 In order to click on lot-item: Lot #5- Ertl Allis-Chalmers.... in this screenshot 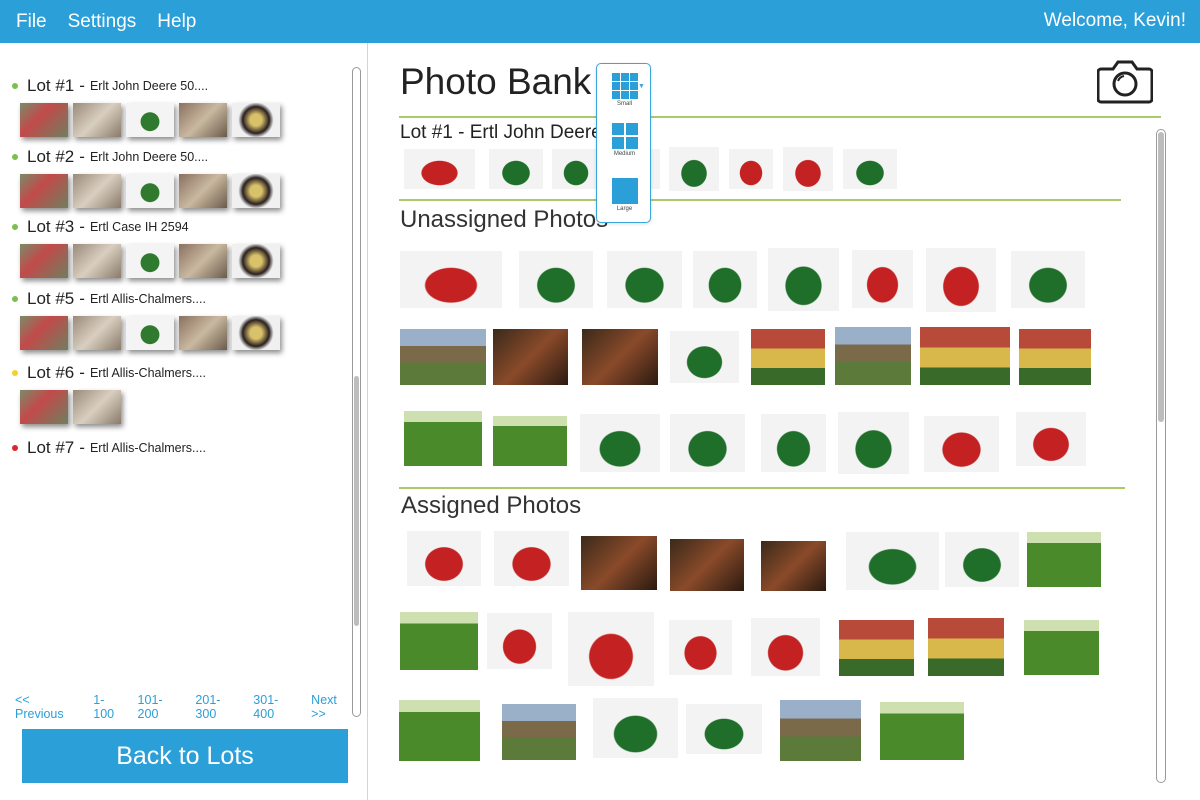, I will do `click(148, 319)`.